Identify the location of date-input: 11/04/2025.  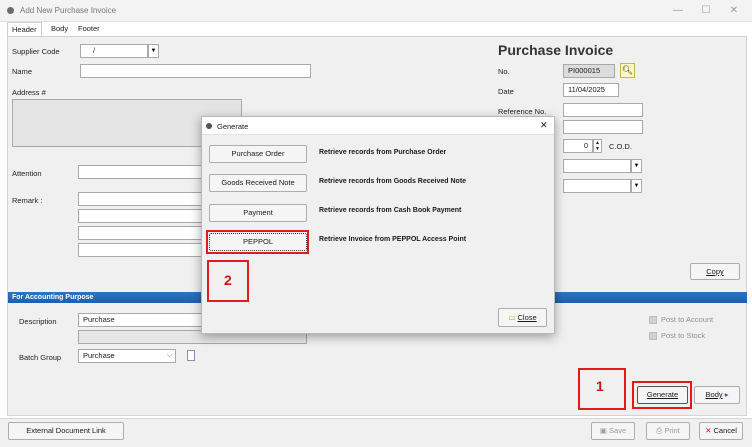
(591, 90).